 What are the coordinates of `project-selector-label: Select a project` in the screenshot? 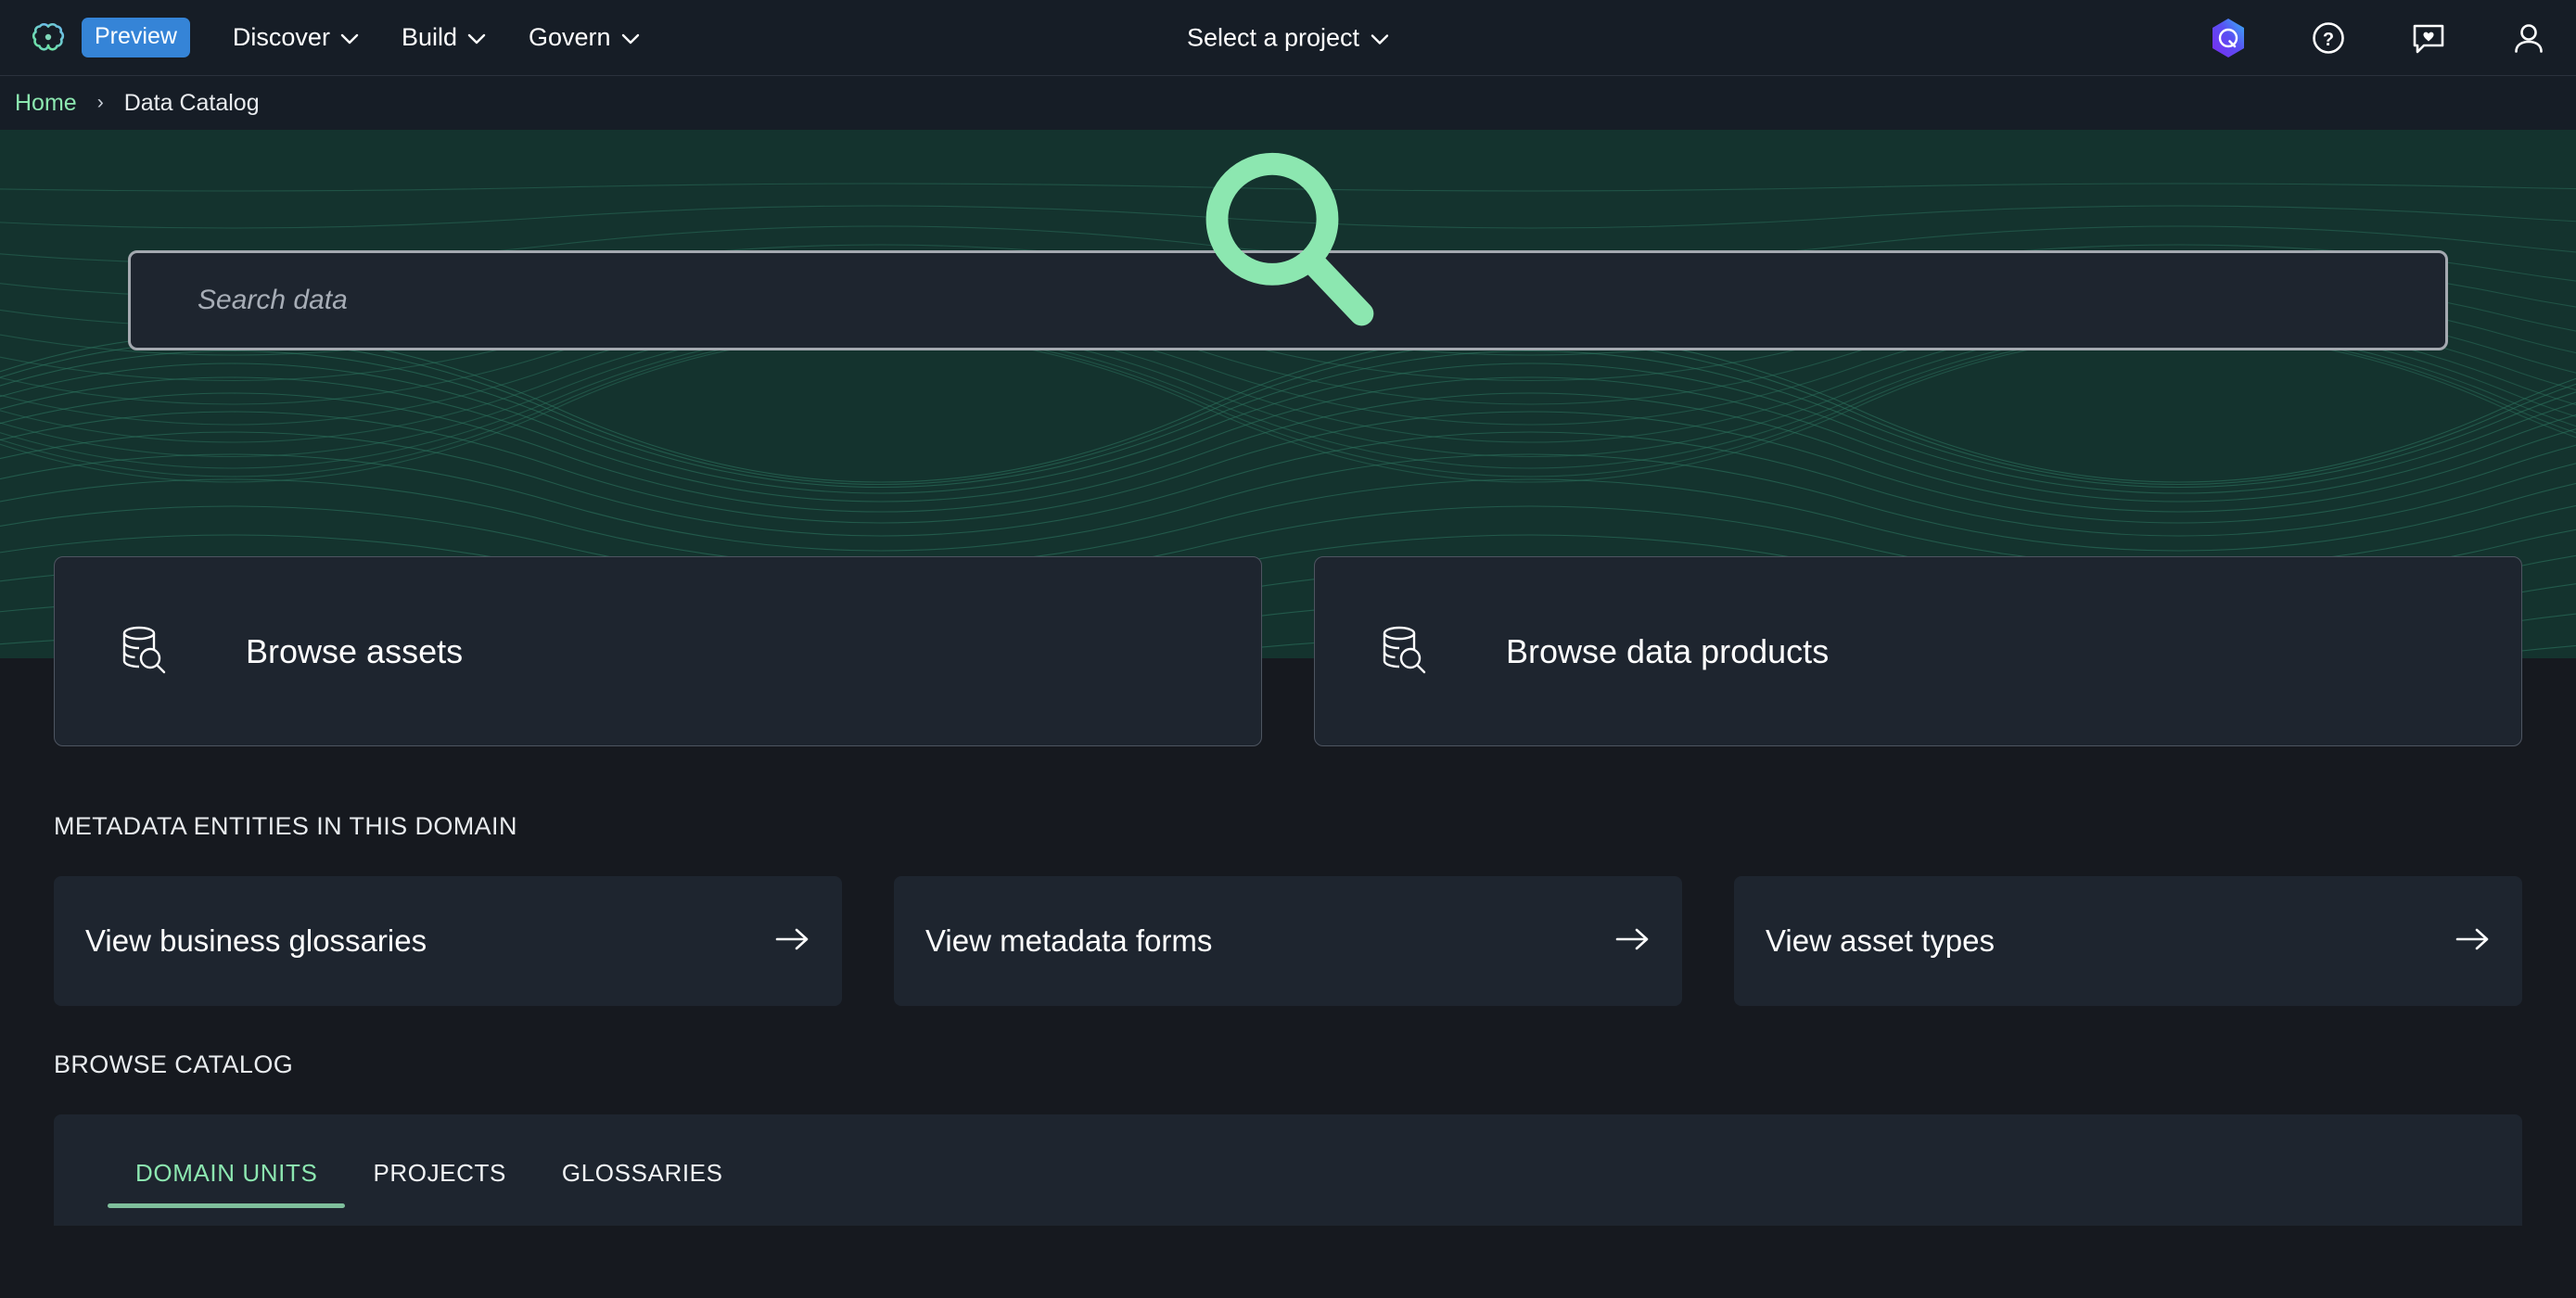 It's located at (1273, 37).